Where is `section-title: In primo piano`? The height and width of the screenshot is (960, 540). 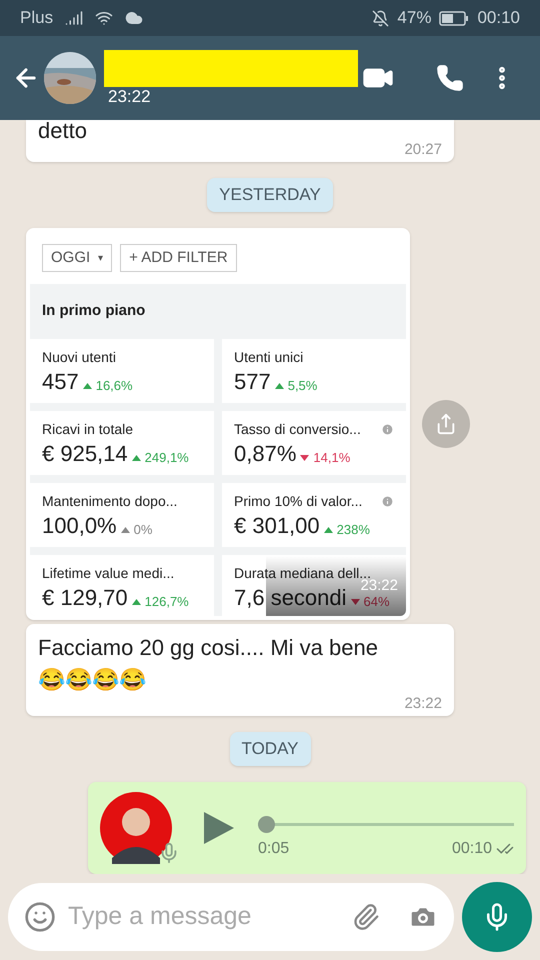 section-title: In primo piano is located at coordinates (93, 311).